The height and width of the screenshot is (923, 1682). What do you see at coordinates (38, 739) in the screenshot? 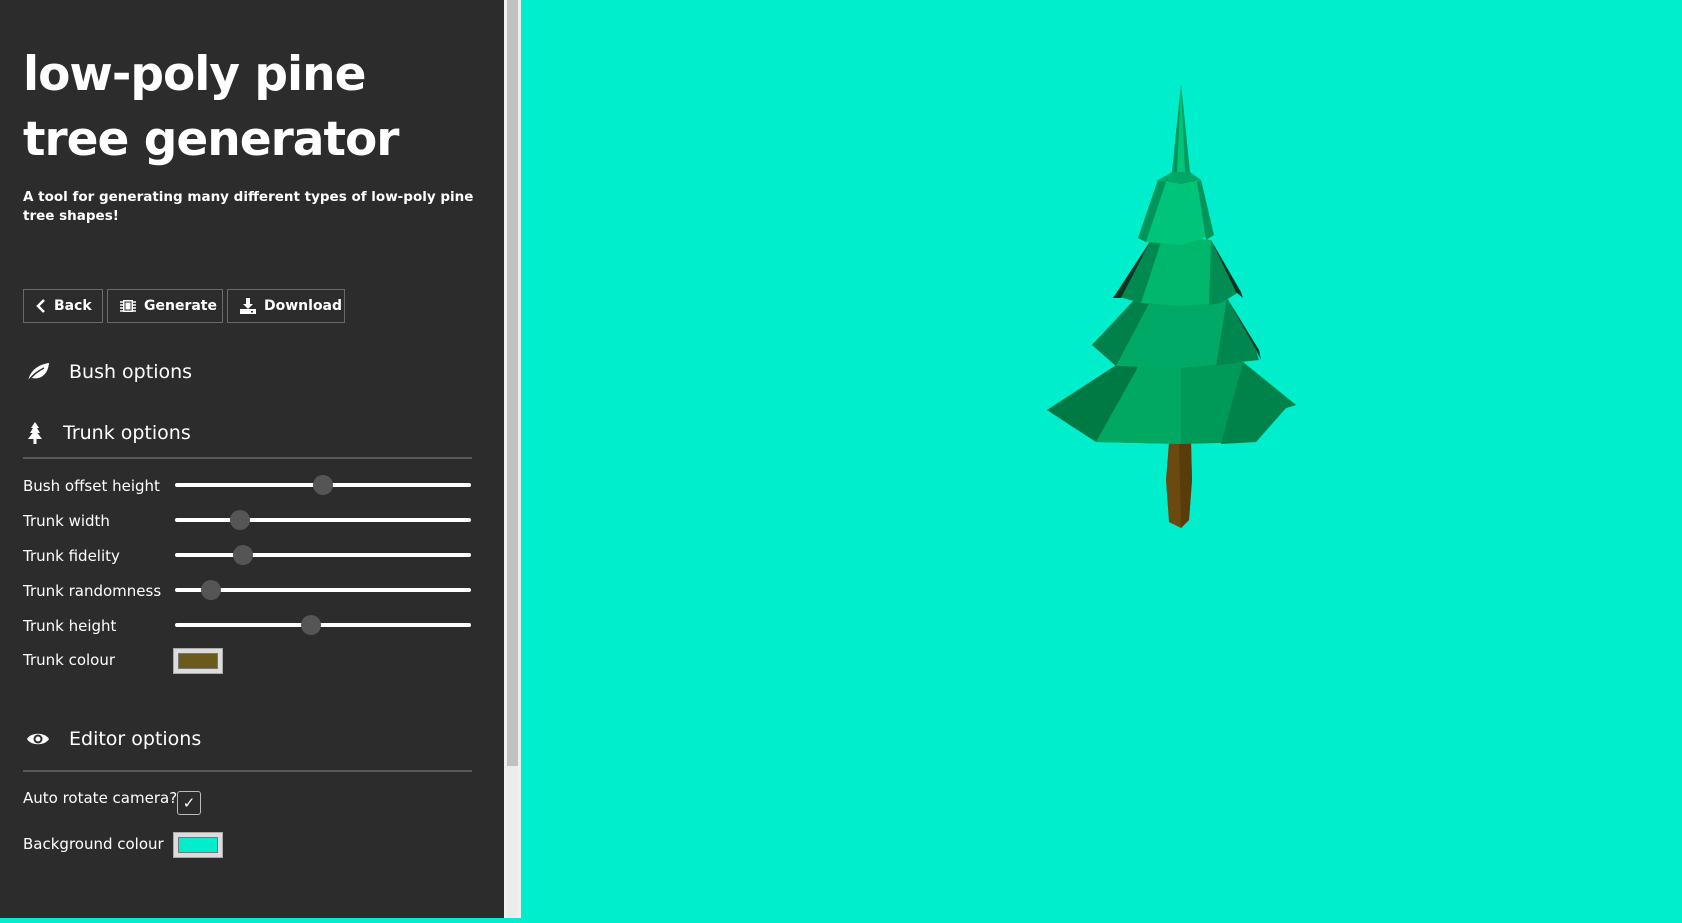
I see `eye-icon` at bounding box center [38, 739].